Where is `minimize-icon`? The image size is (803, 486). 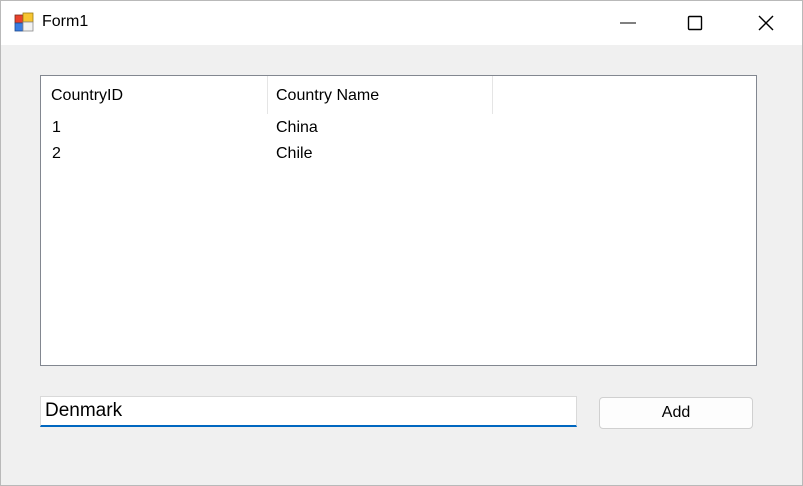 minimize-icon is located at coordinates (628, 23).